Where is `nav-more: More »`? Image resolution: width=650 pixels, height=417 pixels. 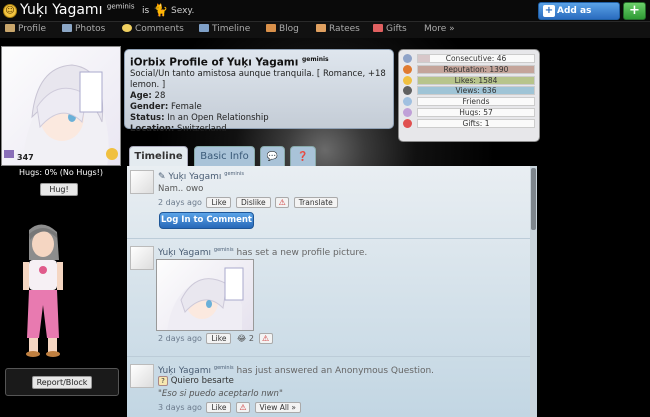
nav-more: More » is located at coordinates (439, 29).